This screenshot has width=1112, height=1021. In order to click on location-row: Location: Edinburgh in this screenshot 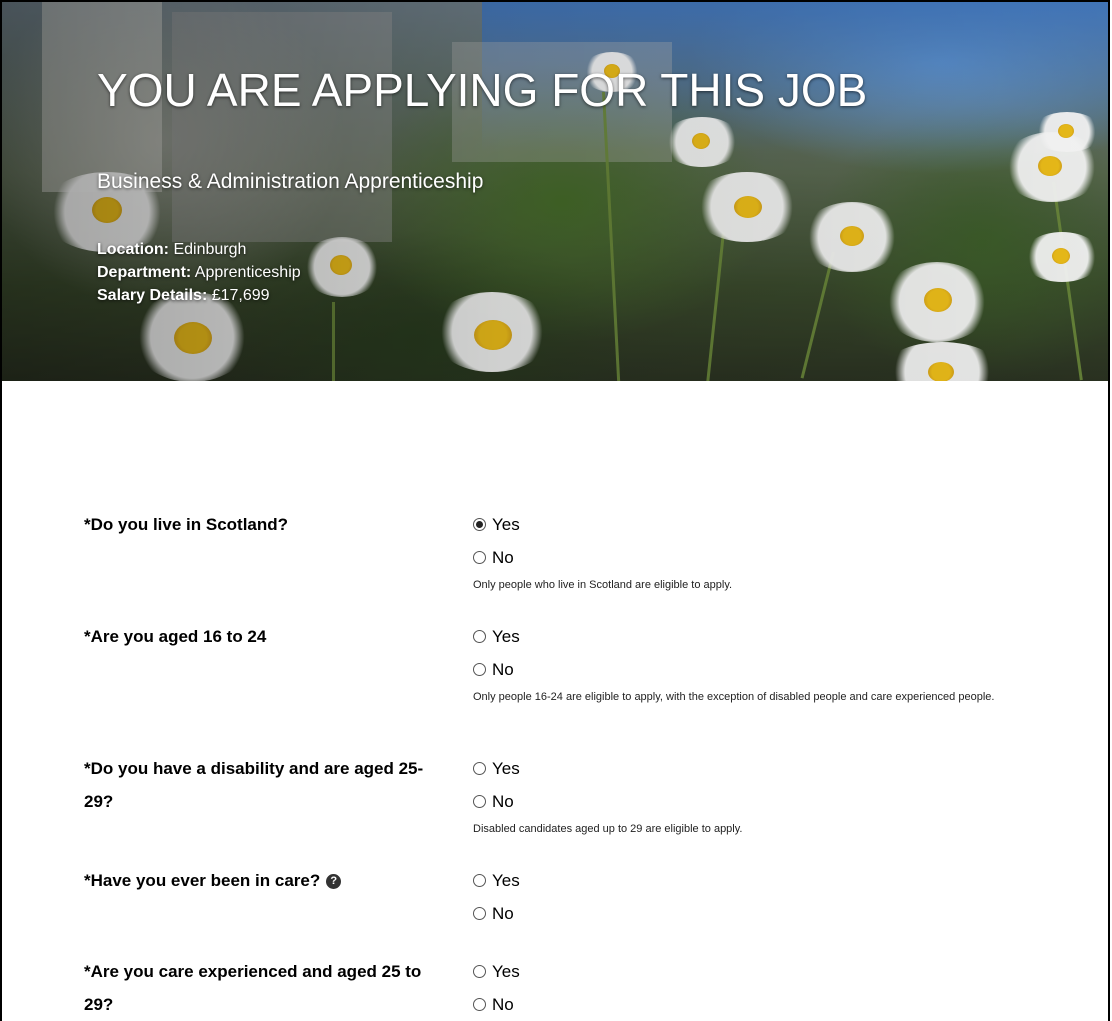, I will do `click(199, 249)`.